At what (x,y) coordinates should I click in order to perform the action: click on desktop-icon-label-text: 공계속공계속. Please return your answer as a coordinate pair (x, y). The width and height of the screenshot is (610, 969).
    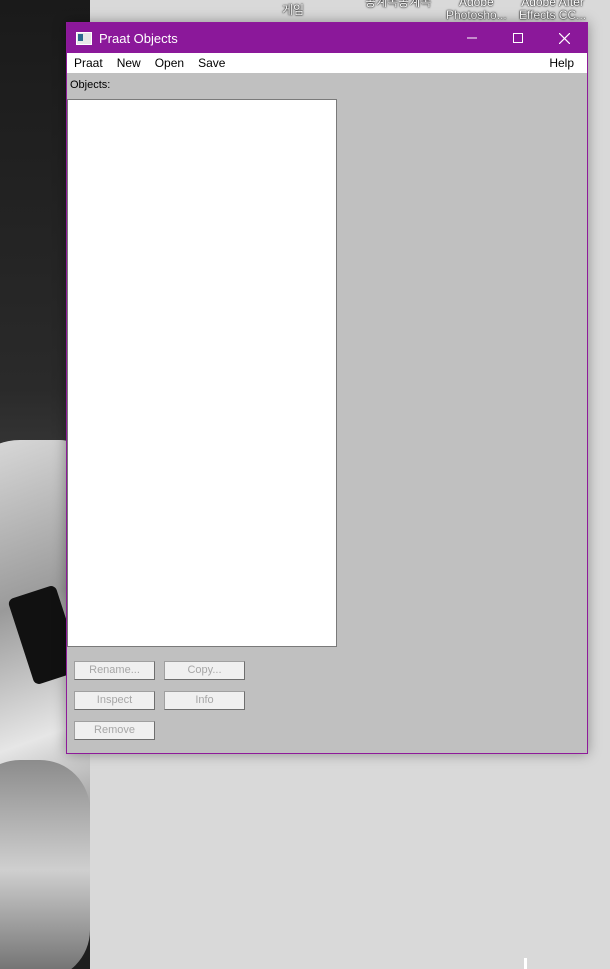
    Looking at the image, I should click on (398, 4).